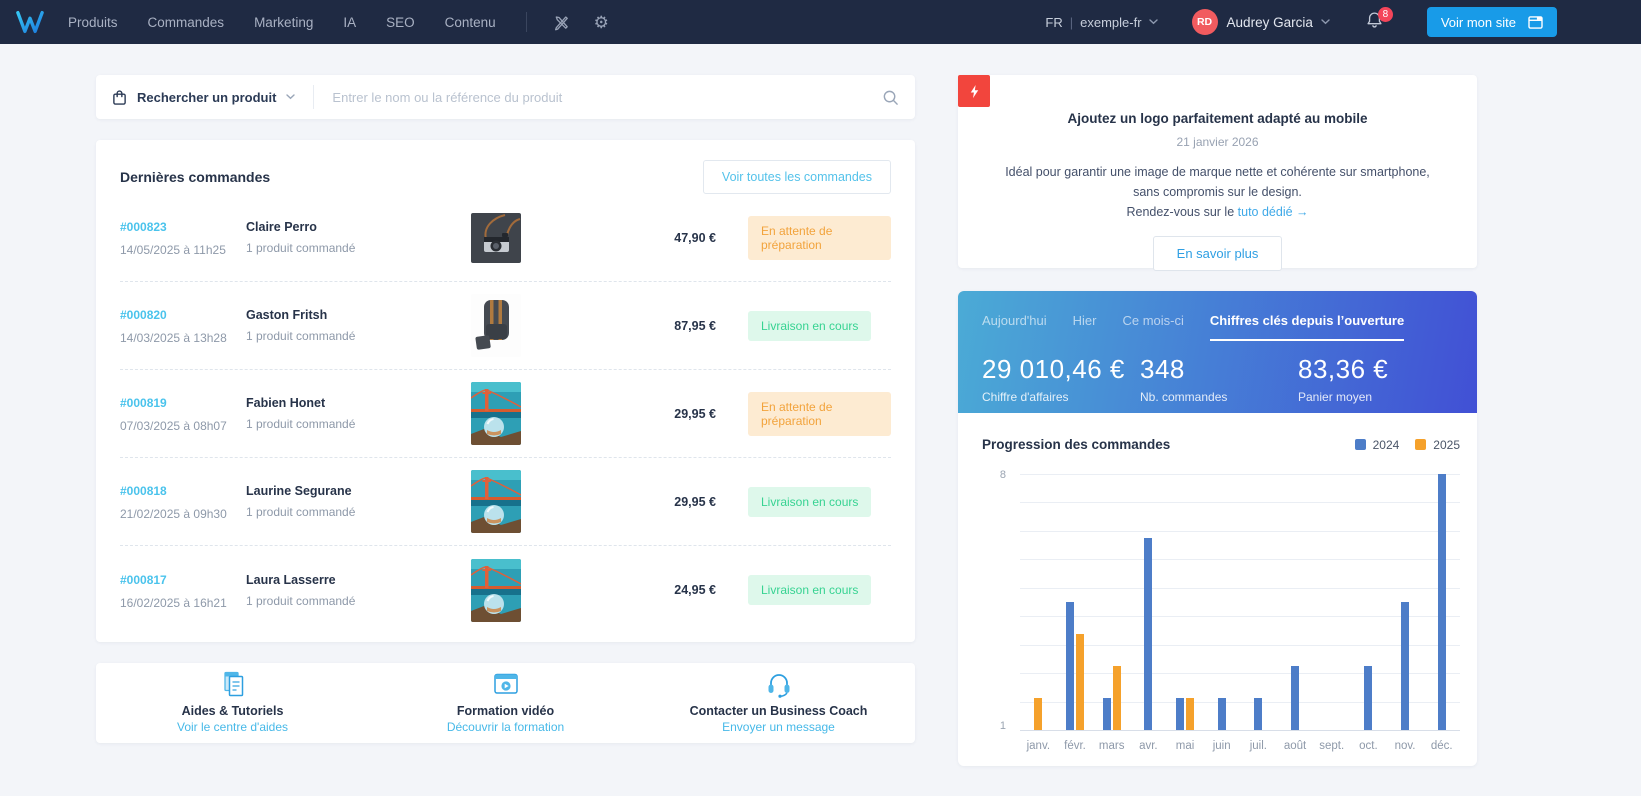  Describe the element at coordinates (232, 711) in the screenshot. I see `help-title: Aides & Tutoriels` at that location.